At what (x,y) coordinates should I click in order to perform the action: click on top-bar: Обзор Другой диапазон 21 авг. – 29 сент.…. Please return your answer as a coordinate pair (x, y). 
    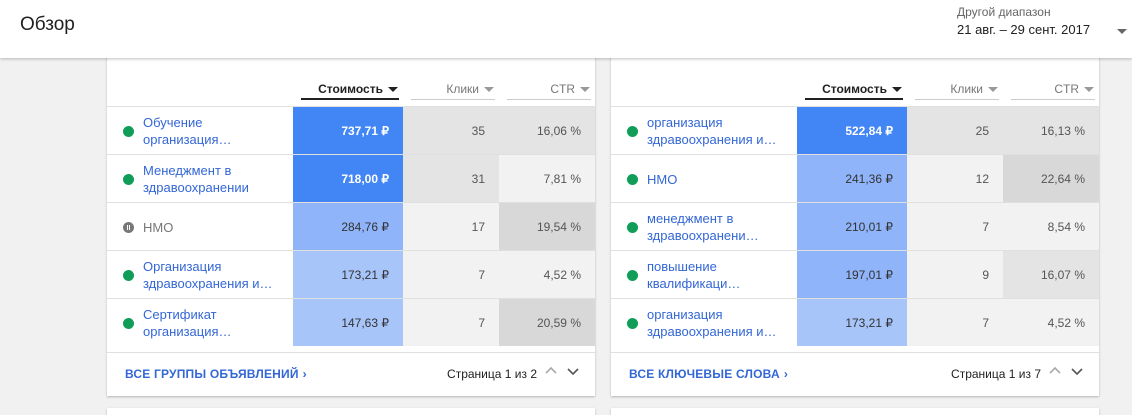
    Looking at the image, I should click on (566, 29).